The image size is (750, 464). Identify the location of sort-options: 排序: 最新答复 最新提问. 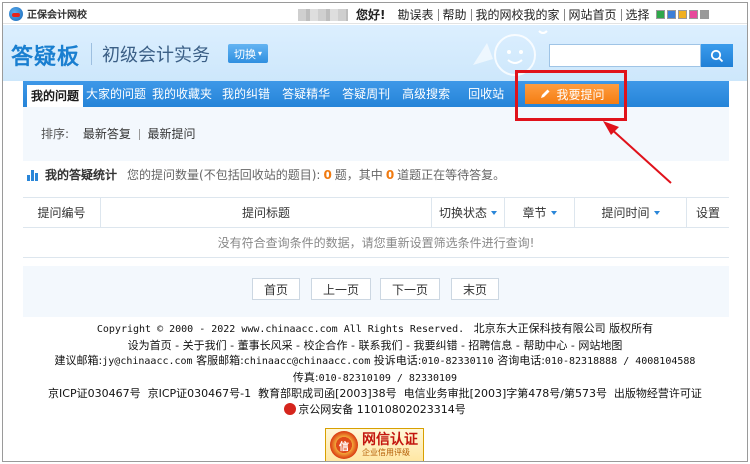
(118, 133).